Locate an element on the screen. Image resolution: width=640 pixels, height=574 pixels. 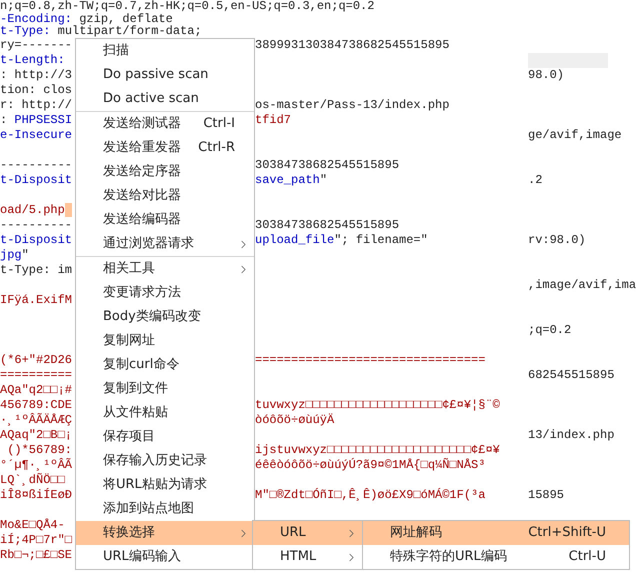
code-text: 15895 is located at coordinates (546, 495).